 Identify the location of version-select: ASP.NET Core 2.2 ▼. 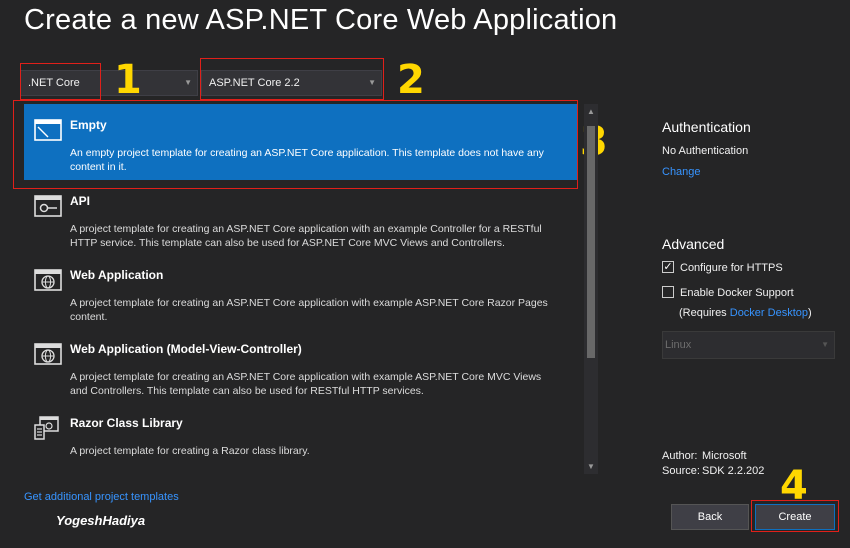
(291, 83).